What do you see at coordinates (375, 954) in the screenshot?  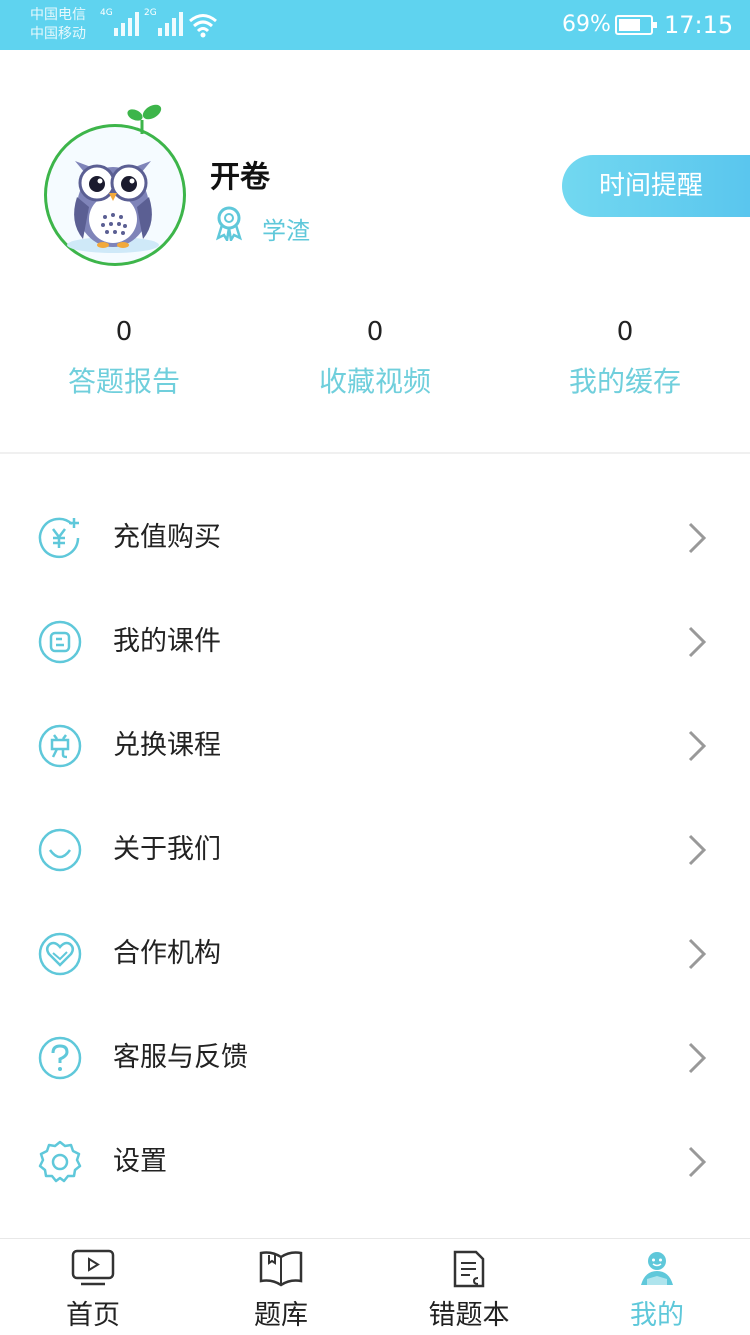 I see `menu-item-partners: 合作机构` at bounding box center [375, 954].